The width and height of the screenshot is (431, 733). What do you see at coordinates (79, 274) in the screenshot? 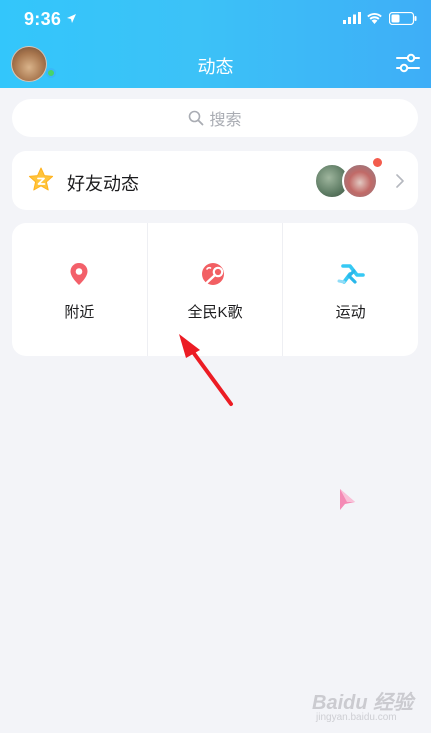
I see `location-pin-icon` at bounding box center [79, 274].